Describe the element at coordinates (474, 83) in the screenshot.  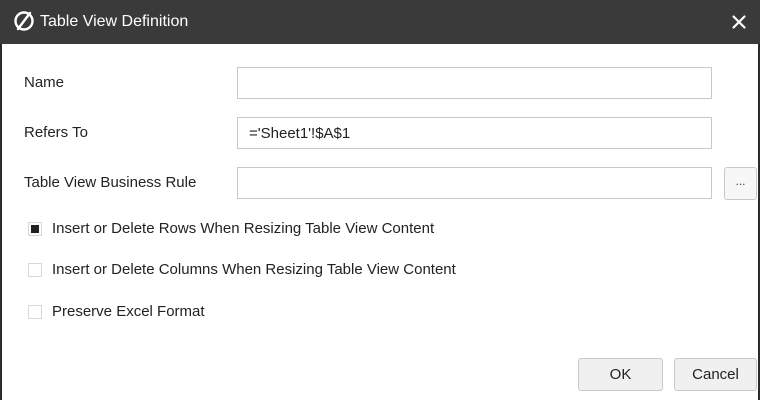
I see `name-input` at that location.